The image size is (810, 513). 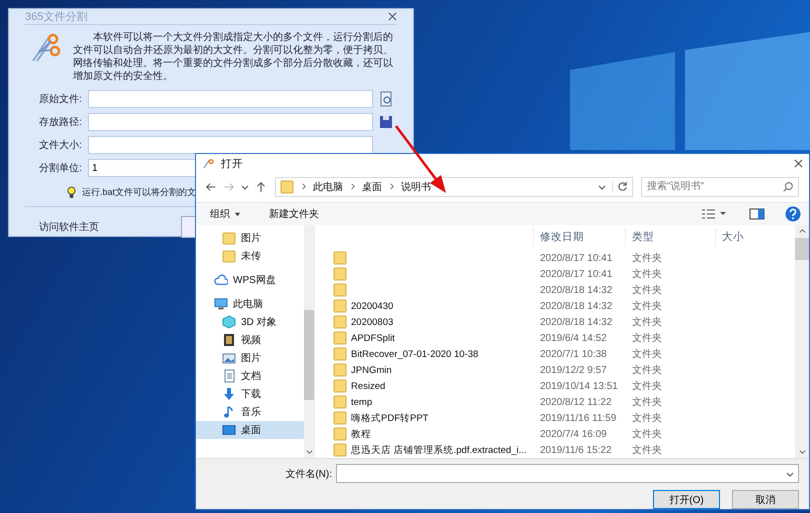 What do you see at coordinates (562, 306) in the screenshot?
I see `file-row: 20200430 2020/8/18 14:32 文件夹` at bounding box center [562, 306].